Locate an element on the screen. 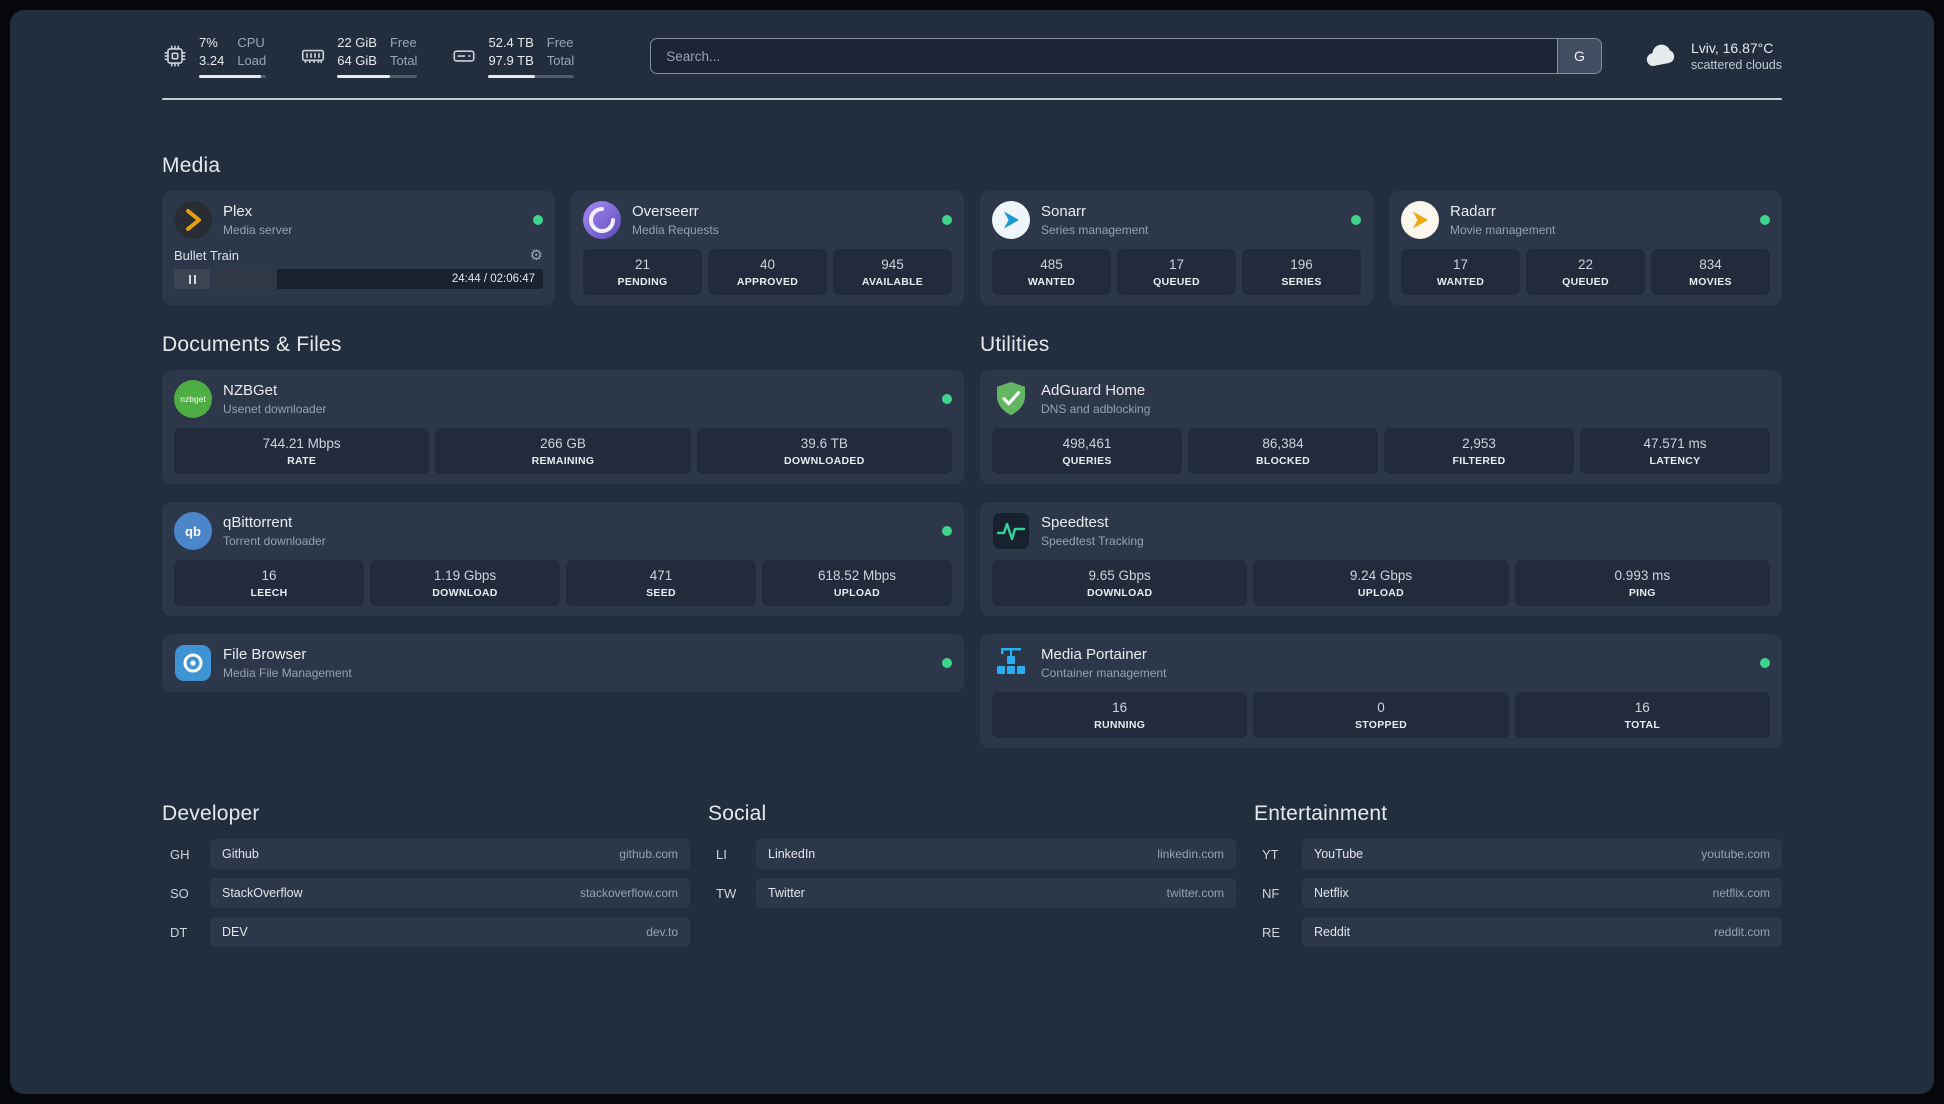 The image size is (1944, 1104). weather-widget: Lviv, 16.87°C scattered clouds is located at coordinates (1713, 56).